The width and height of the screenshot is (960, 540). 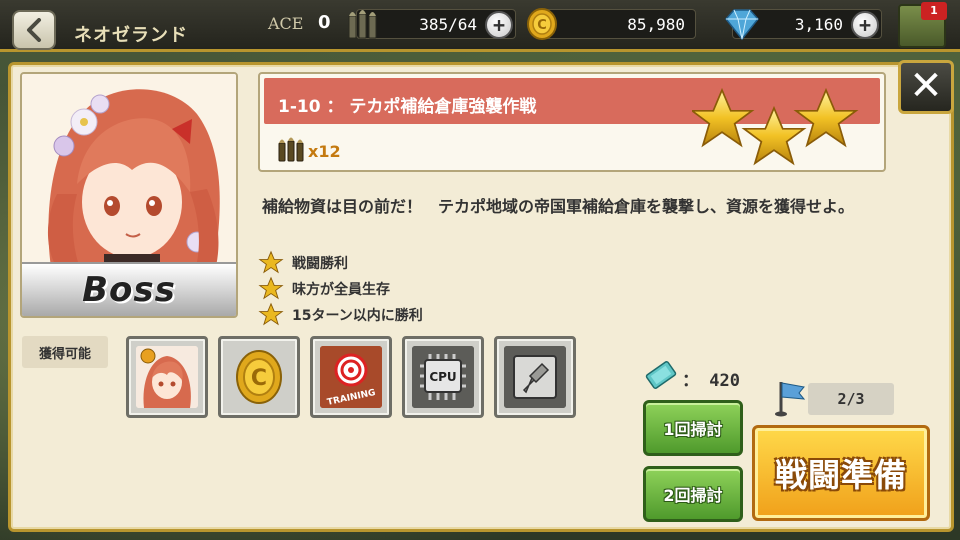 I want to click on battle-prepare-label: 戦闘準備, so click(x=840, y=475).